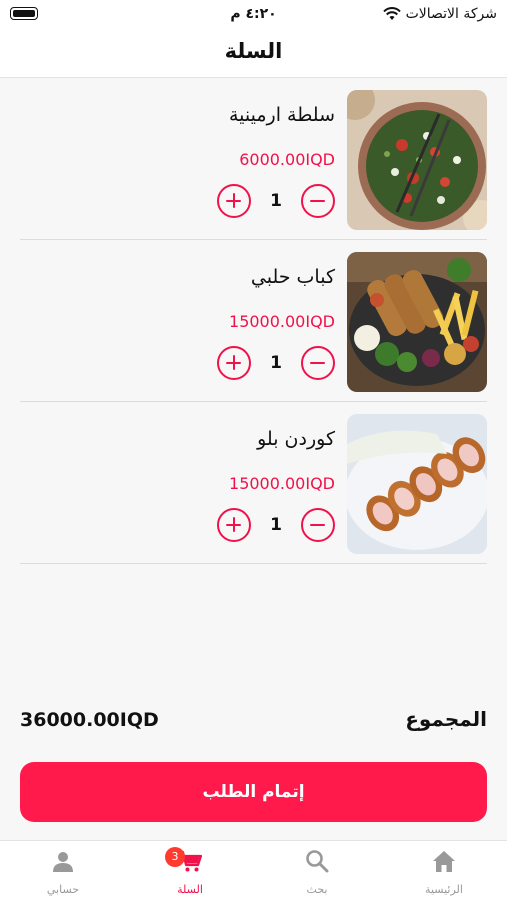  What do you see at coordinates (451, 14) in the screenshot?
I see `carrier-name: شركة الاتصالات` at bounding box center [451, 14].